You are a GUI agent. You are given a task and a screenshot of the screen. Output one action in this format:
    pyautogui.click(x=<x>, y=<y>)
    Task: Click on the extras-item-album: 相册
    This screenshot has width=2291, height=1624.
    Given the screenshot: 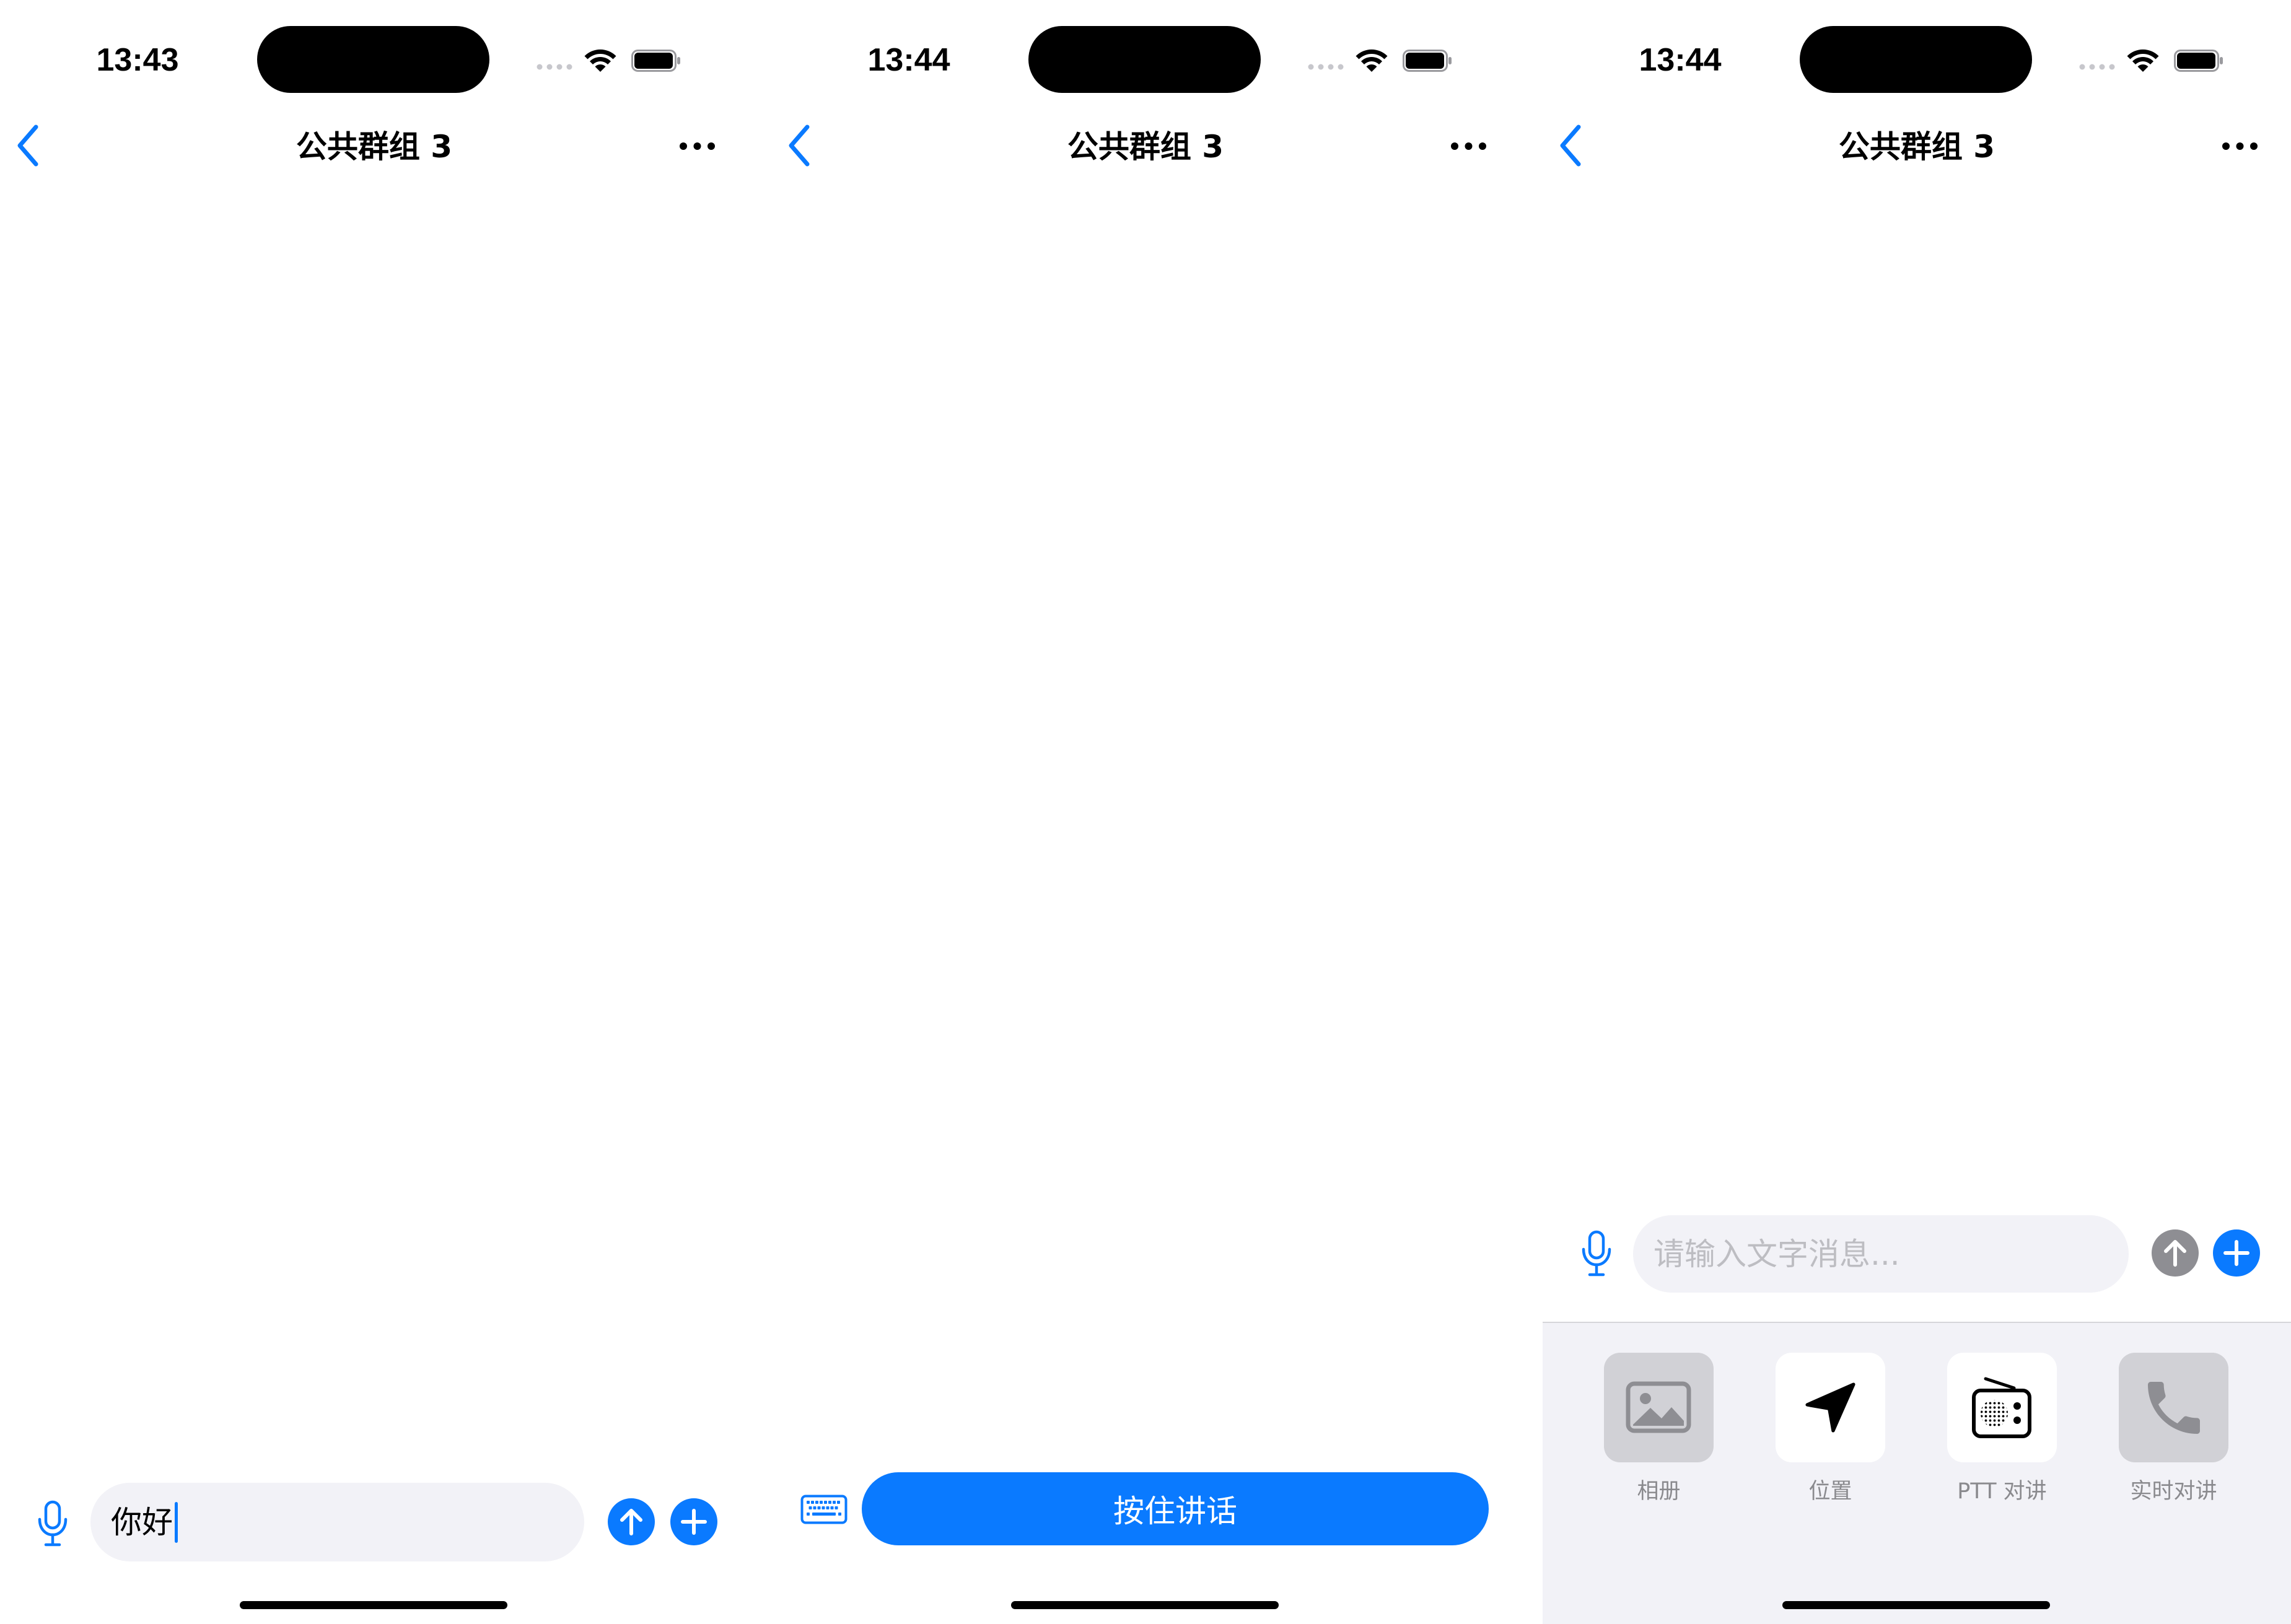 What is the action you would take?
    pyautogui.click(x=1658, y=1430)
    